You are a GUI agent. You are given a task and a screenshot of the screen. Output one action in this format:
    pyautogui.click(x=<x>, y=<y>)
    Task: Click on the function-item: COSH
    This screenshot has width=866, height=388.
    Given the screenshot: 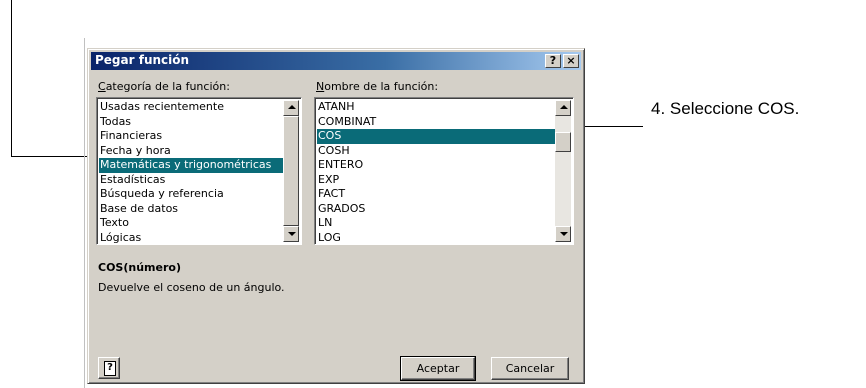 What is the action you would take?
    pyautogui.click(x=437, y=151)
    